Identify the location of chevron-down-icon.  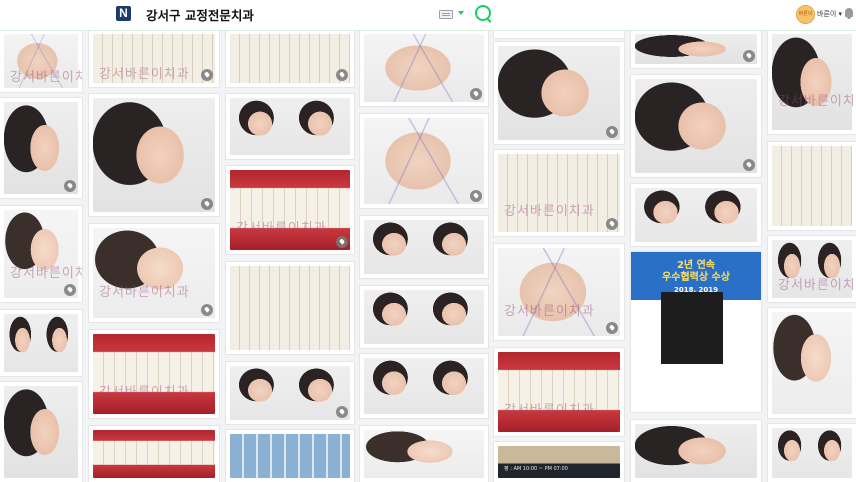
(461, 13).